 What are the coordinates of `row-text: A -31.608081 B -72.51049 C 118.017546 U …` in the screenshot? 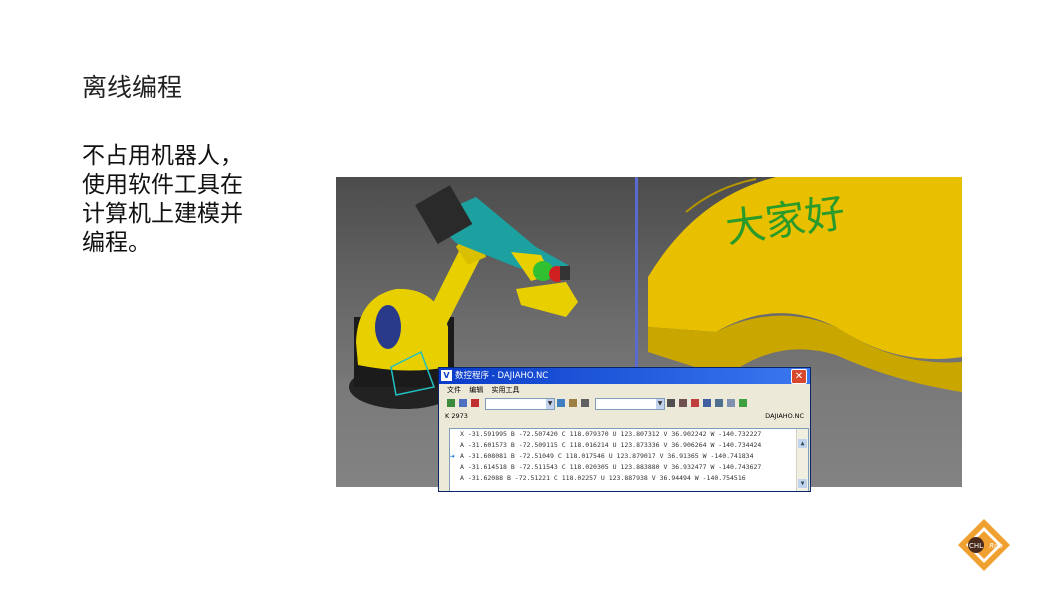 It's located at (607, 456).